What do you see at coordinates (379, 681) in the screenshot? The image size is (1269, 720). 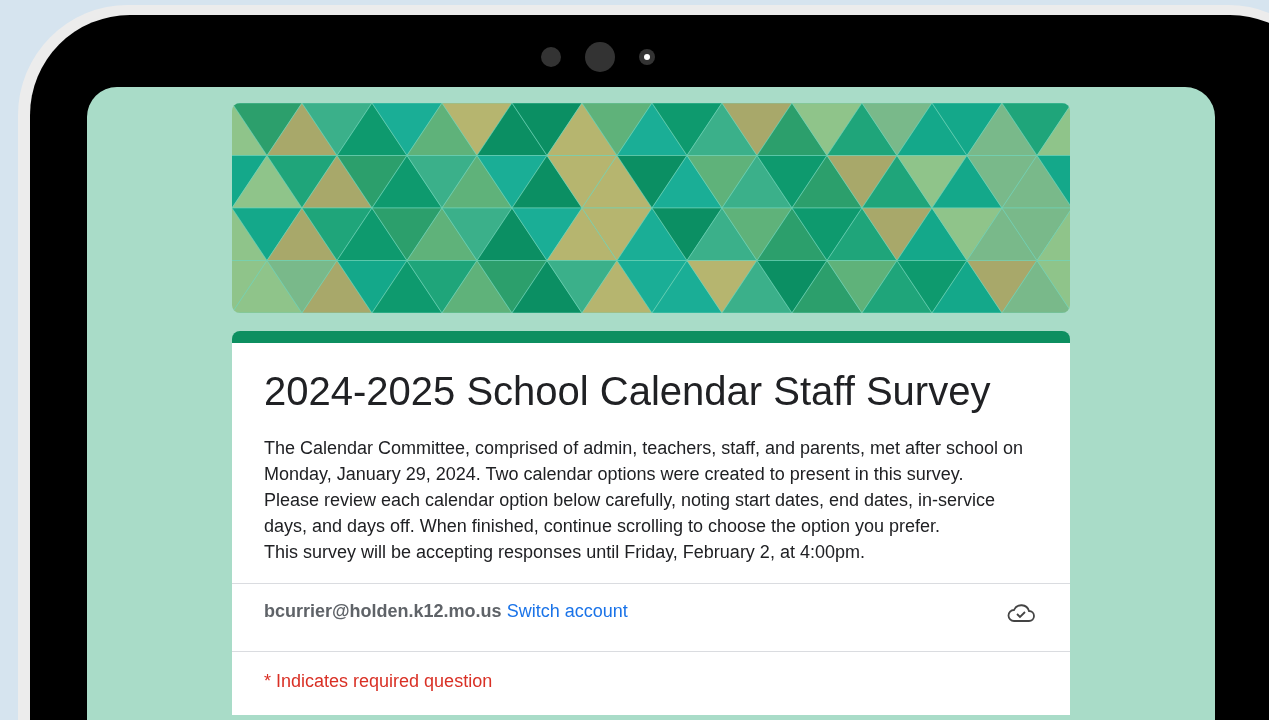 I see `required-question-note: * Indicates required question` at bounding box center [379, 681].